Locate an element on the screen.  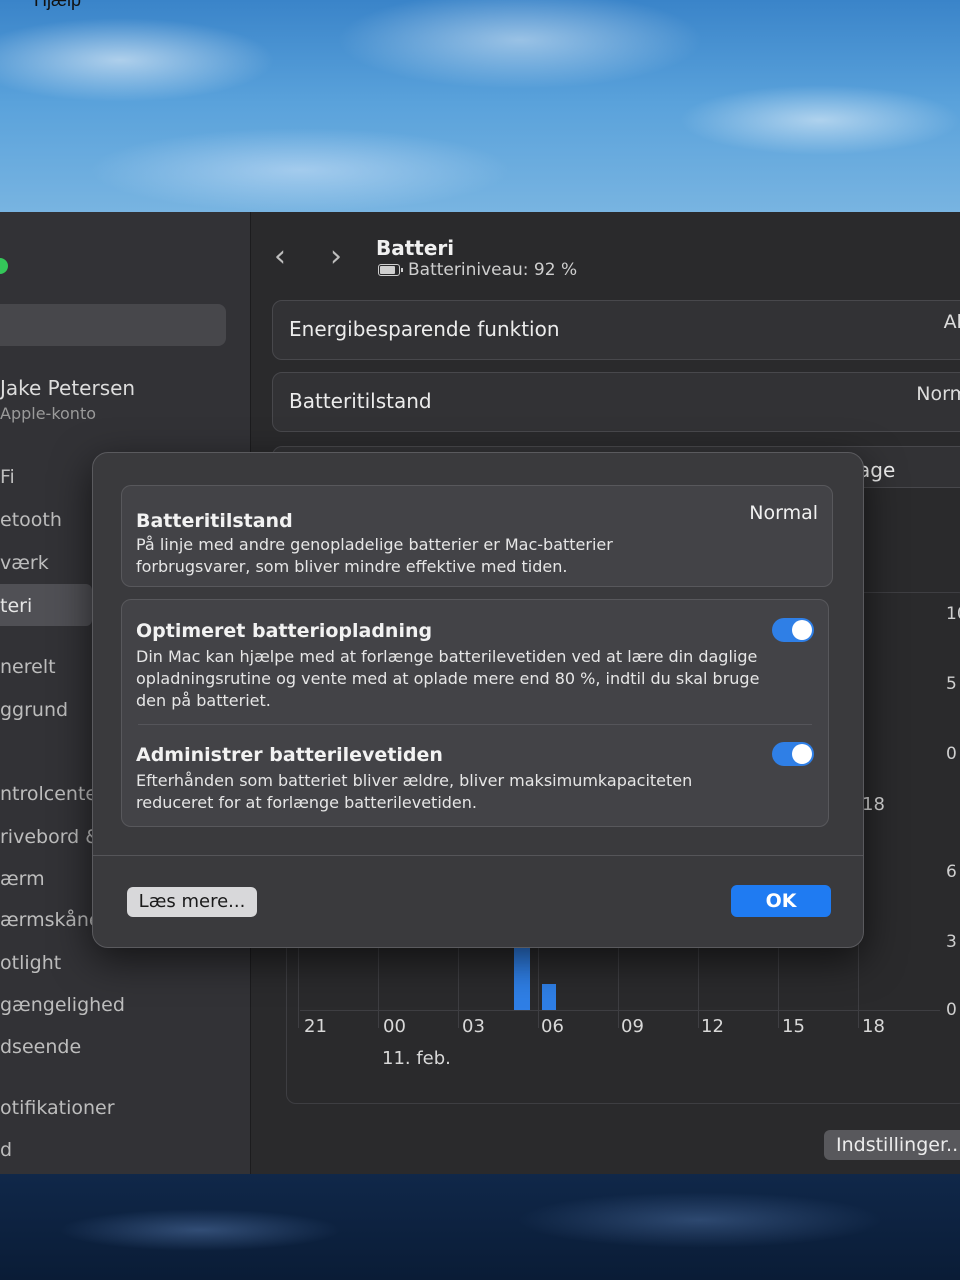
sidebar-item-wifi: Fi is located at coordinates (7, 477).